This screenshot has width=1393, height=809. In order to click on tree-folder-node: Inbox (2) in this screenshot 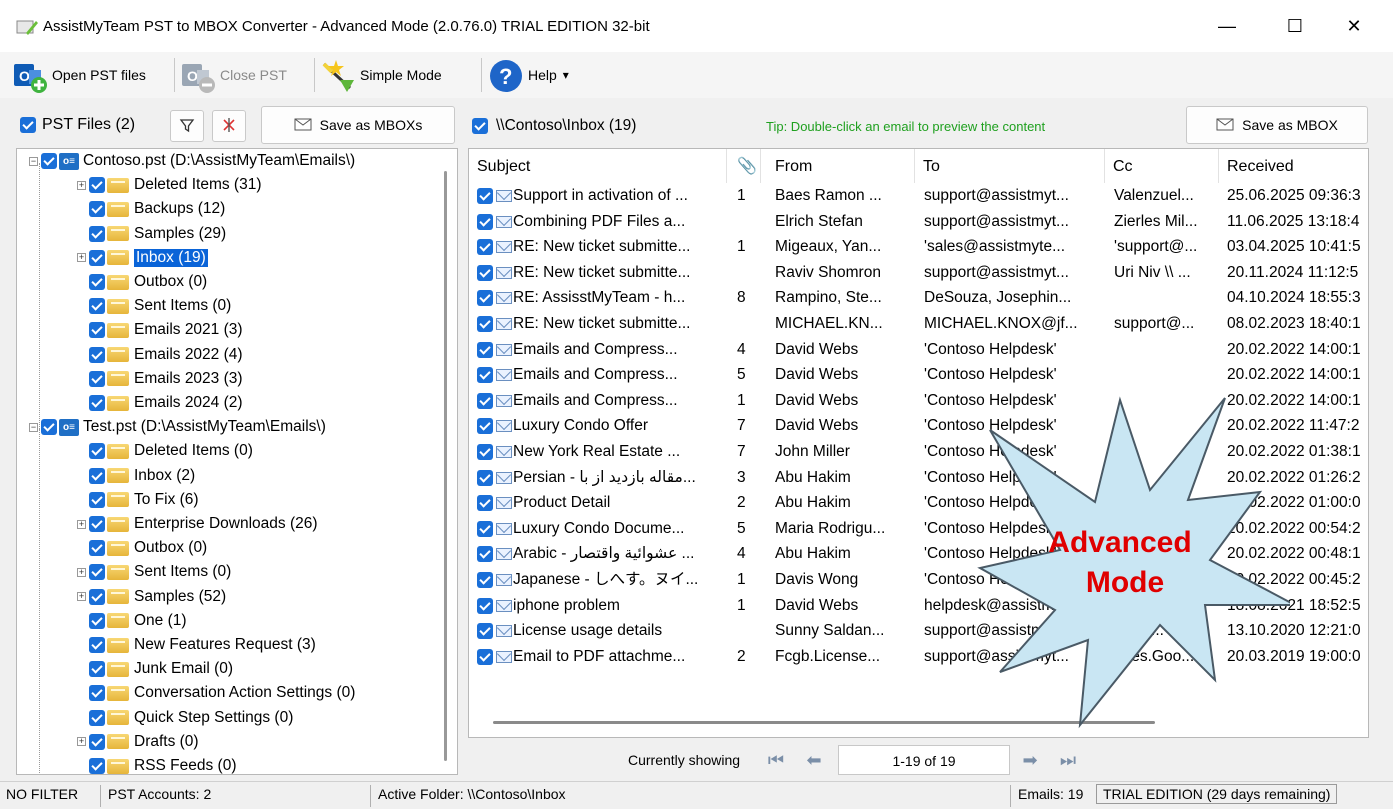, I will do `click(136, 476)`.